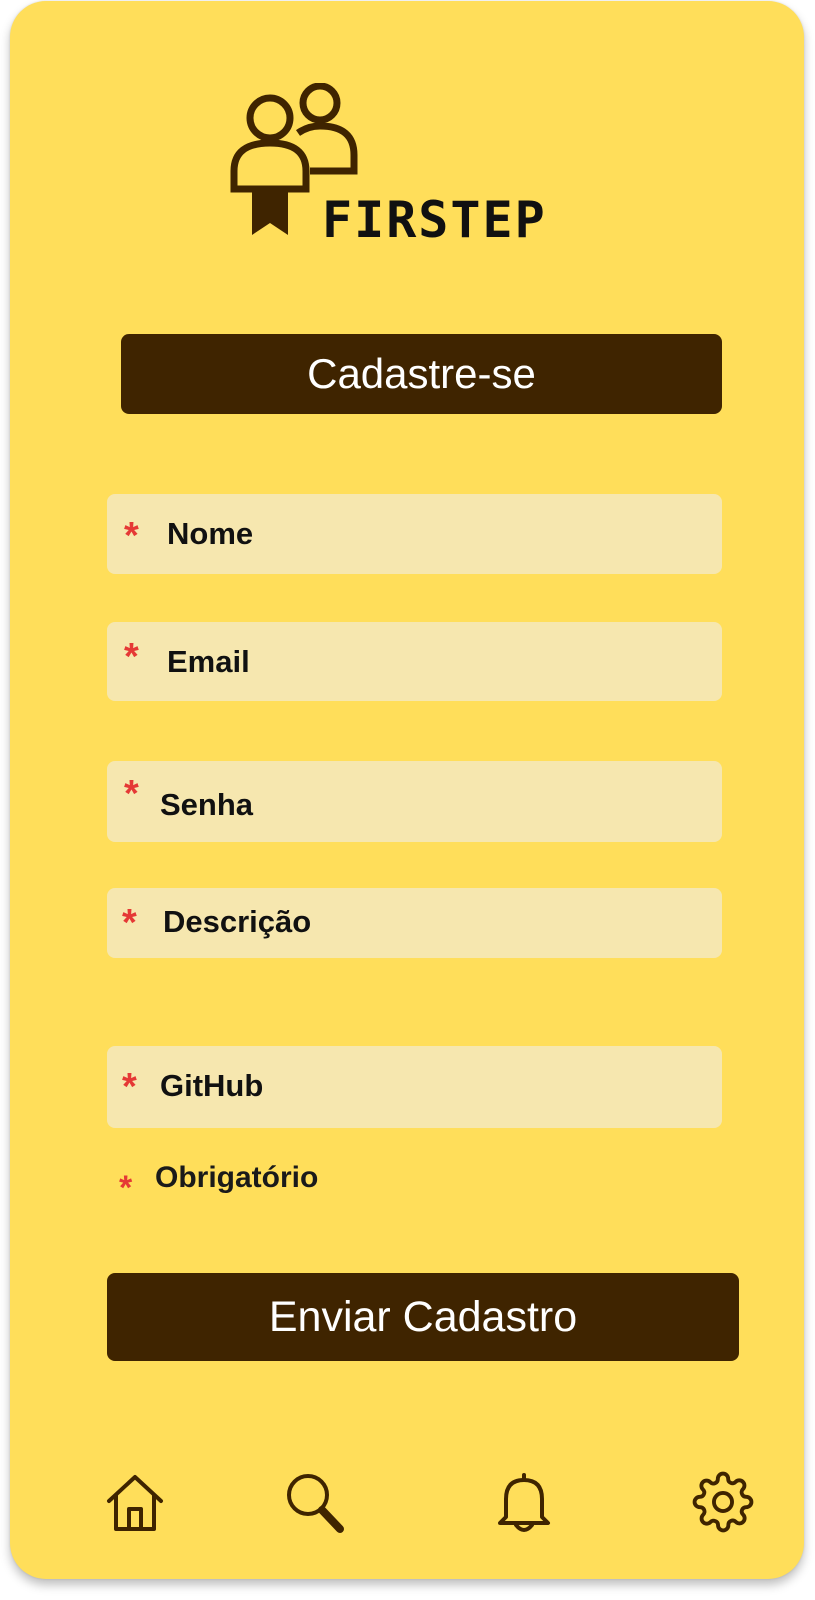 The height and width of the screenshot is (1600, 815). What do you see at coordinates (414, 923) in the screenshot?
I see `description-field: * Descrição` at bounding box center [414, 923].